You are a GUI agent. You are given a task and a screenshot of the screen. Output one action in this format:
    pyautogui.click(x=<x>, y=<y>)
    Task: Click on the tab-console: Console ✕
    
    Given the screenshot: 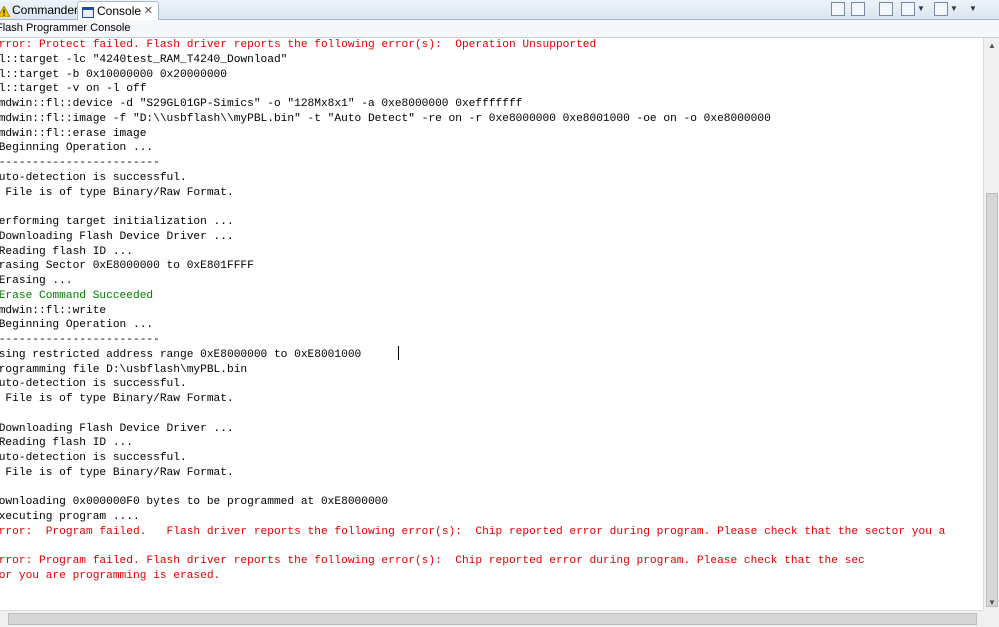 What is the action you would take?
    pyautogui.click(x=118, y=10)
    